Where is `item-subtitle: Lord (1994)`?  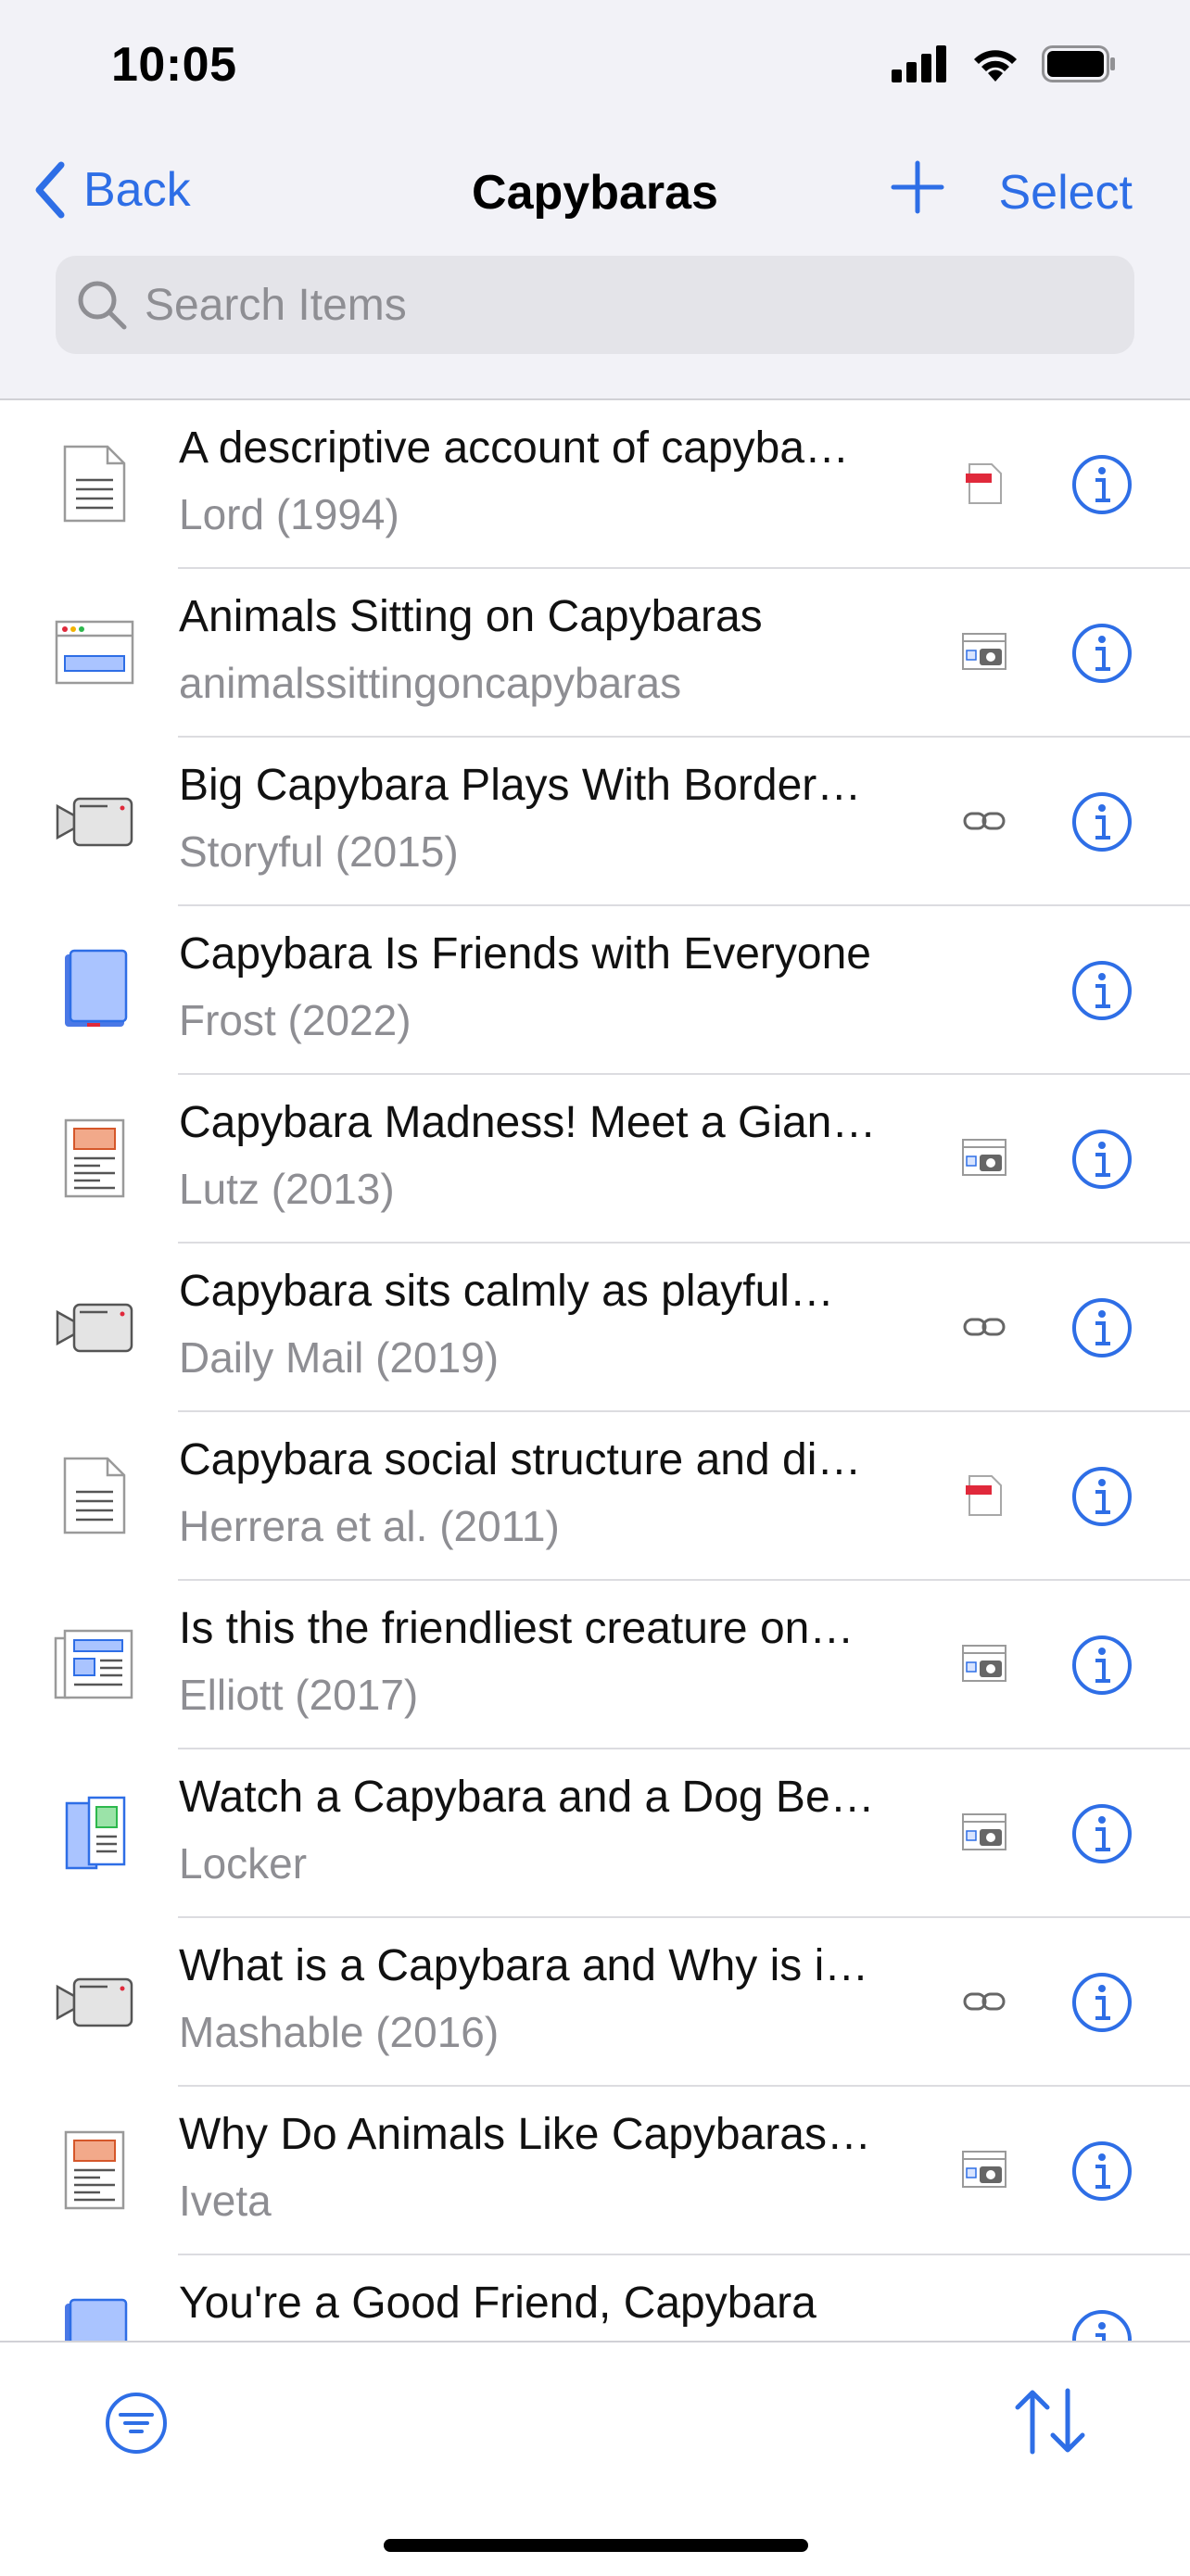
item-subtitle: Lord (1994) is located at coordinates (289, 514).